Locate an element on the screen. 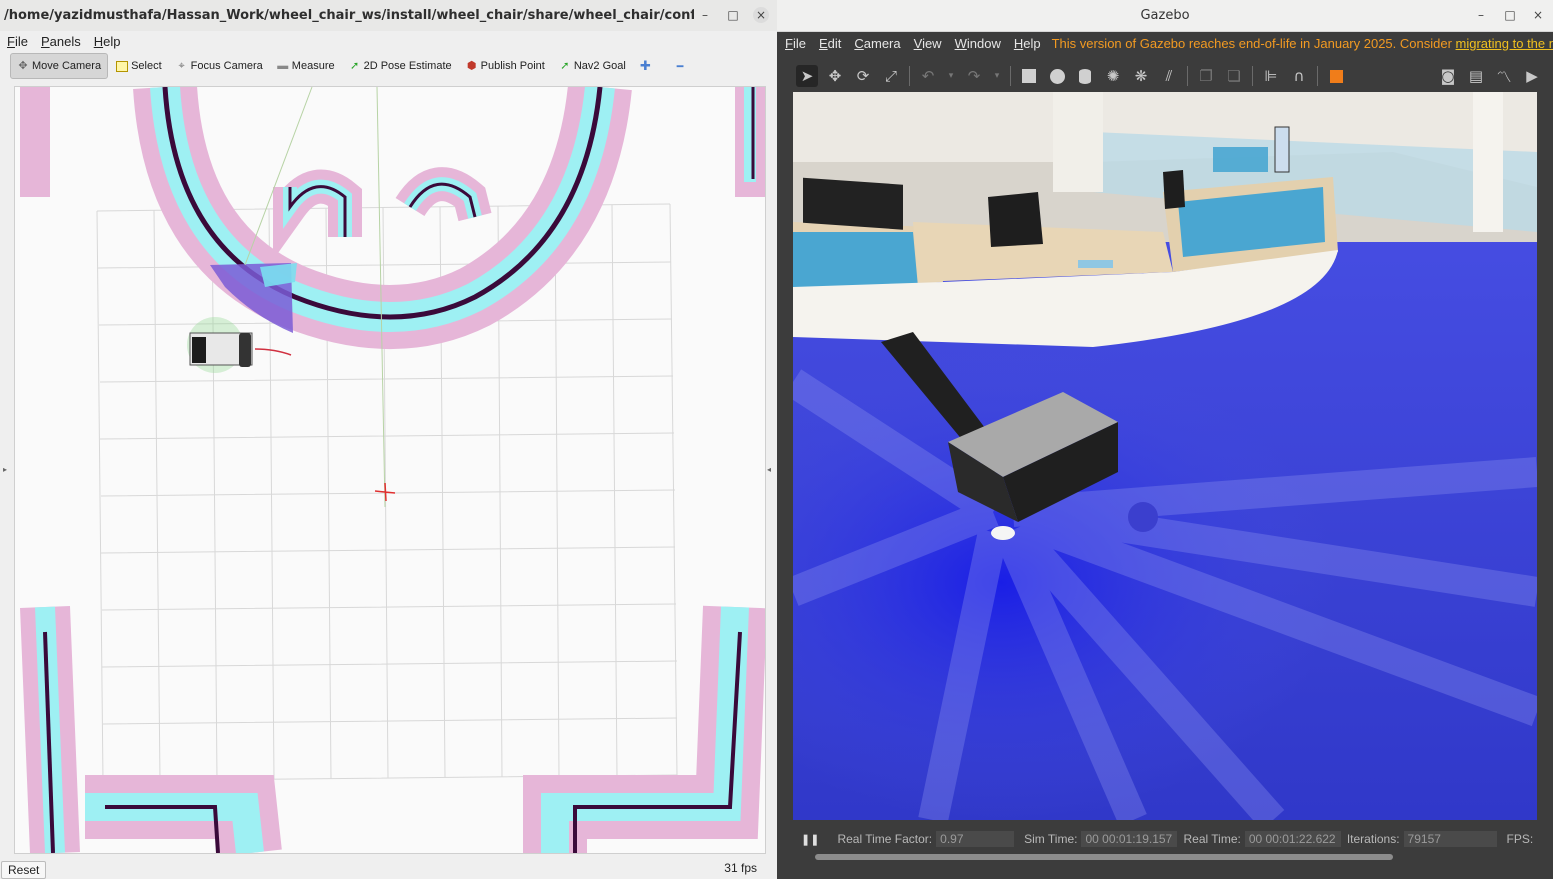 Image resolution: width=1553 pixels, height=879 pixels. scale-mode-icon: ⤢ is located at coordinates (891, 76).